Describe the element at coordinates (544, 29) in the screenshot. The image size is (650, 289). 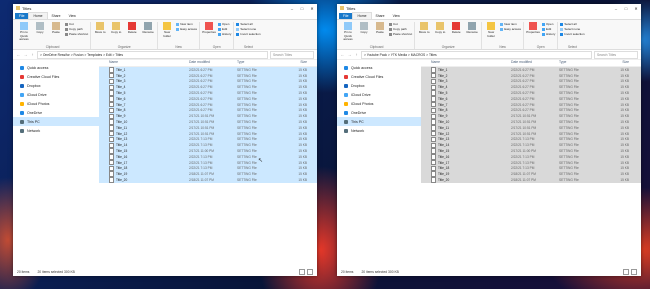
I see `edit-icon` at that location.